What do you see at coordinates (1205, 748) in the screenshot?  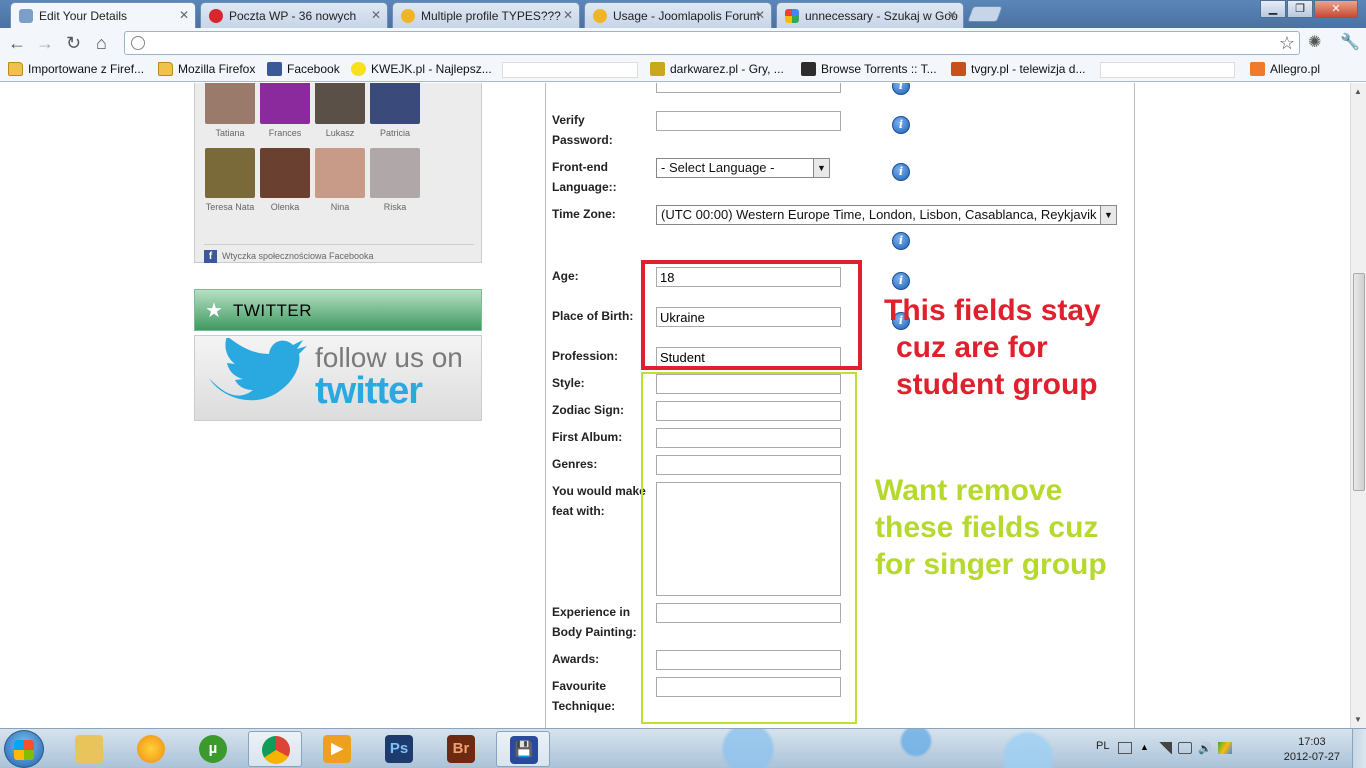 I see `volume-icon: 🔊` at bounding box center [1205, 748].